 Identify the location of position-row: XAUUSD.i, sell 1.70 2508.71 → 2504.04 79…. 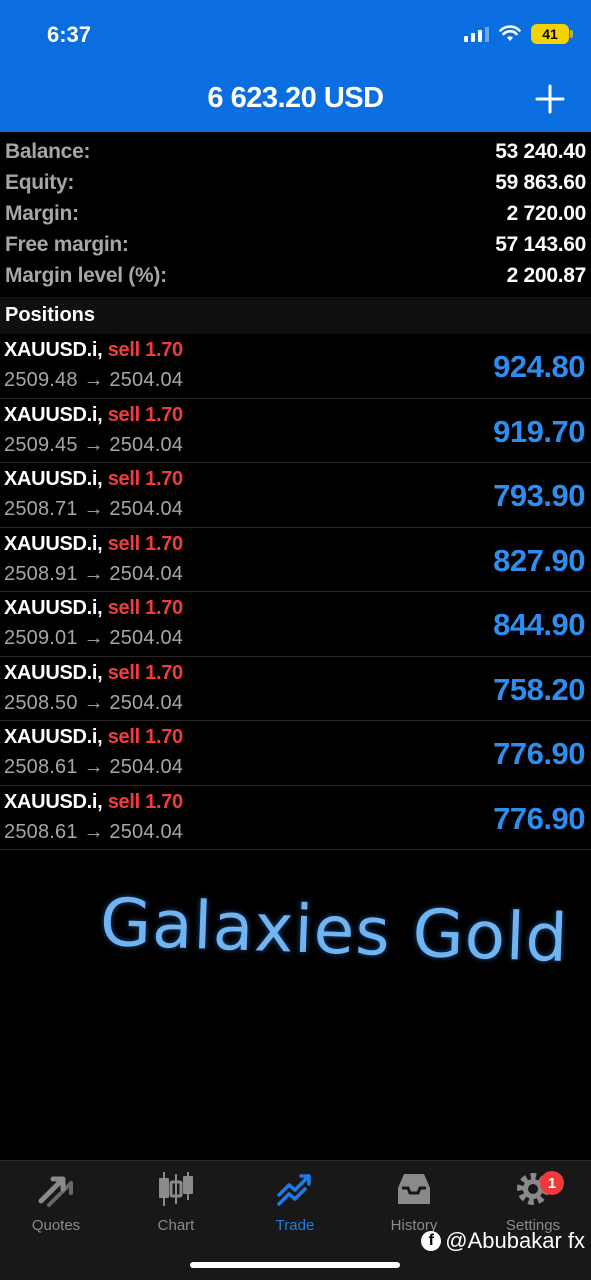
(295, 495).